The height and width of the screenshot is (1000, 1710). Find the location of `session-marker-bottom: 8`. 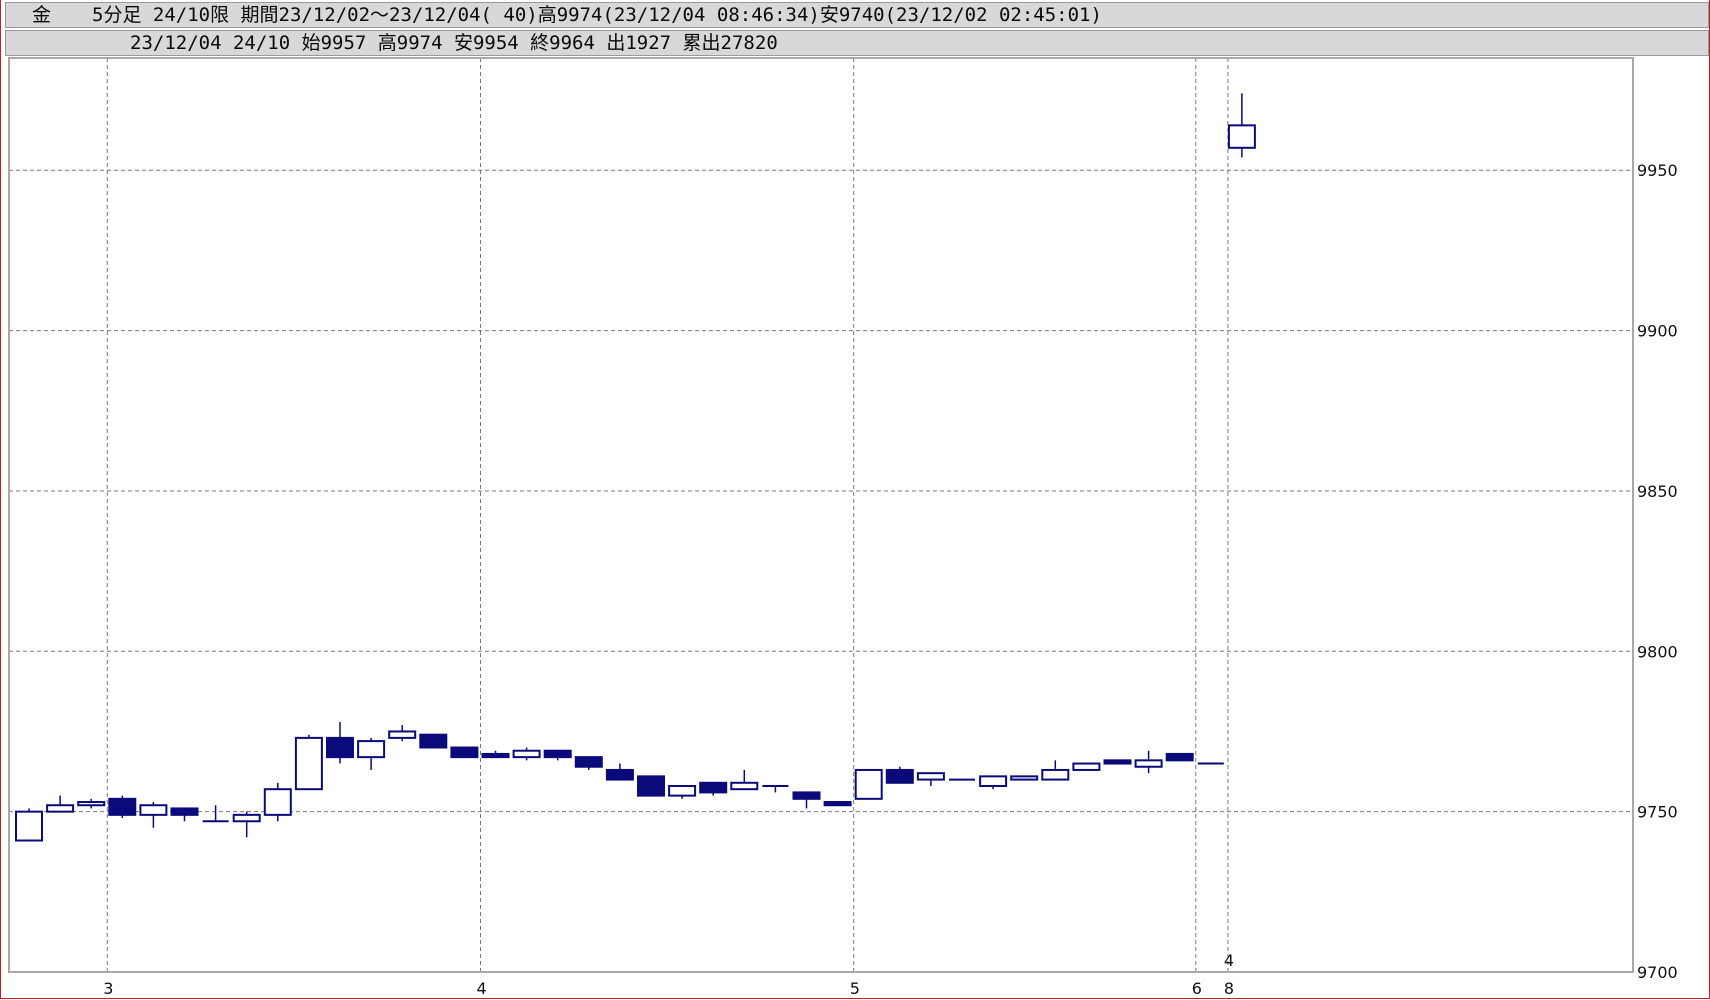

session-marker-bottom: 8 is located at coordinates (1229, 988).